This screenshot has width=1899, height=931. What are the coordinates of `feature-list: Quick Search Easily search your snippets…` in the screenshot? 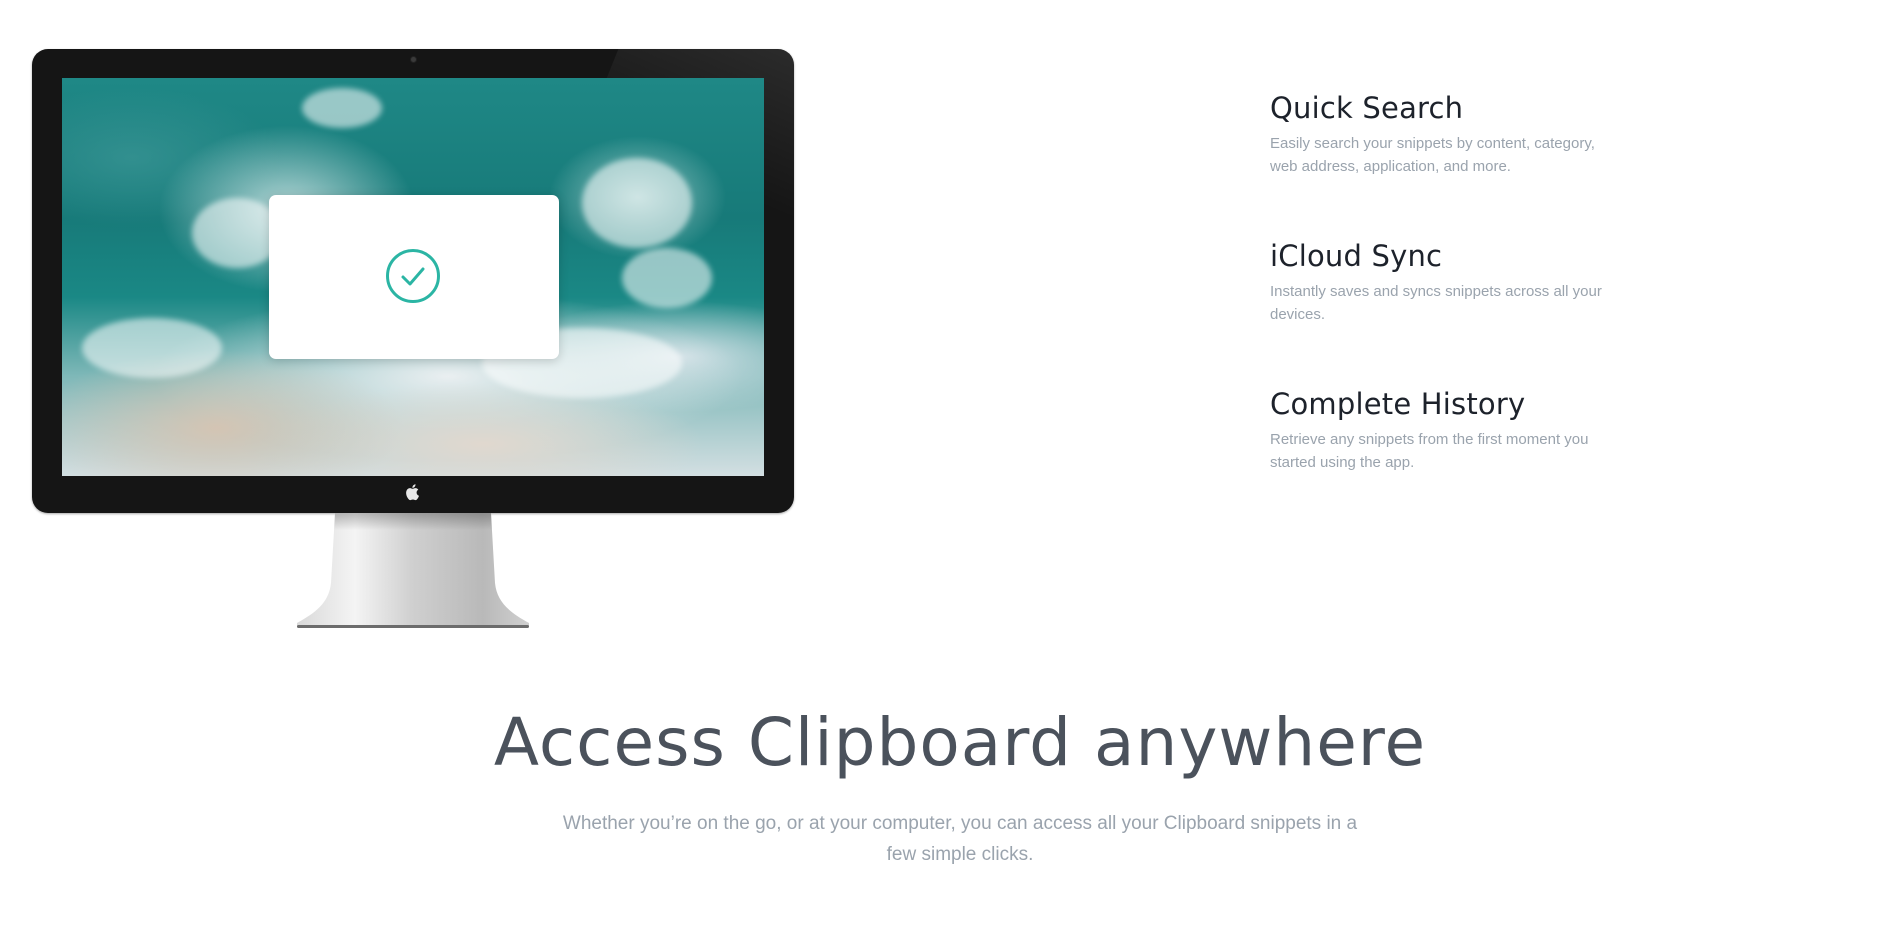 It's located at (1460, 312).